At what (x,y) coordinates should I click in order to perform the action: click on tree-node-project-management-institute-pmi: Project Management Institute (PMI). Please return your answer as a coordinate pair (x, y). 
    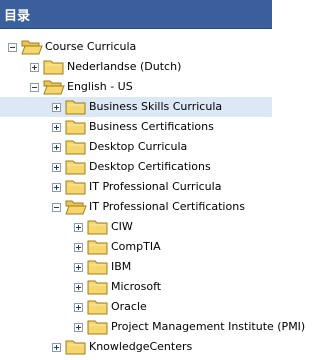
    Looking at the image, I should click on (152, 327).